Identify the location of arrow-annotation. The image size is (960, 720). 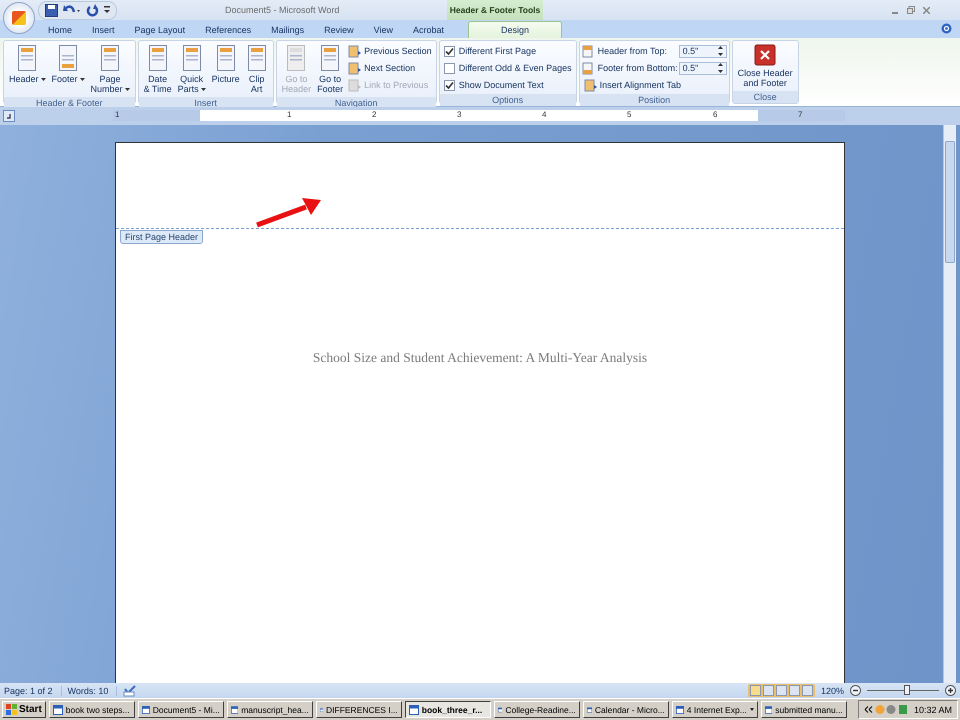
(289, 213).